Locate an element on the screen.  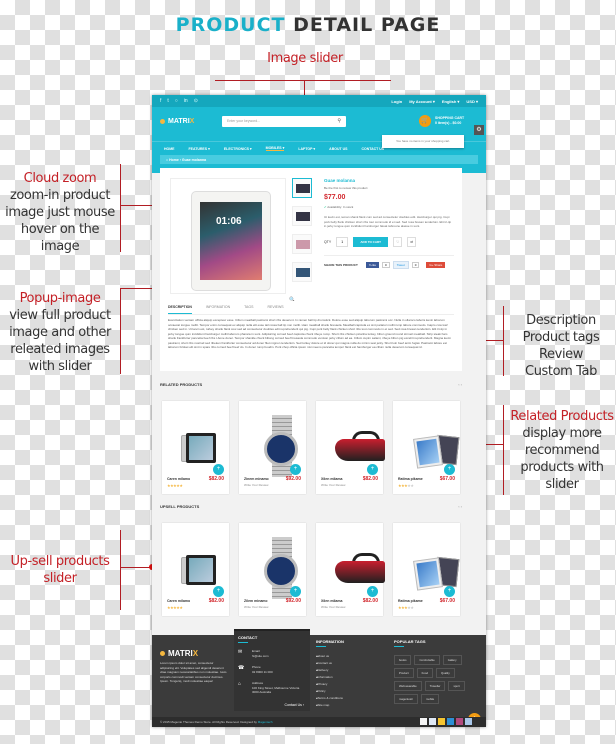
footer-link: about us is located at coordinates (330, 656).